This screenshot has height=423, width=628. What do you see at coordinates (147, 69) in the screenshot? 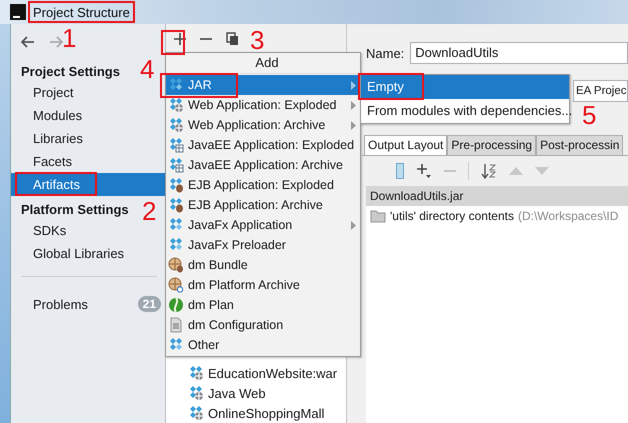
I see `annotation-number: 4` at bounding box center [147, 69].